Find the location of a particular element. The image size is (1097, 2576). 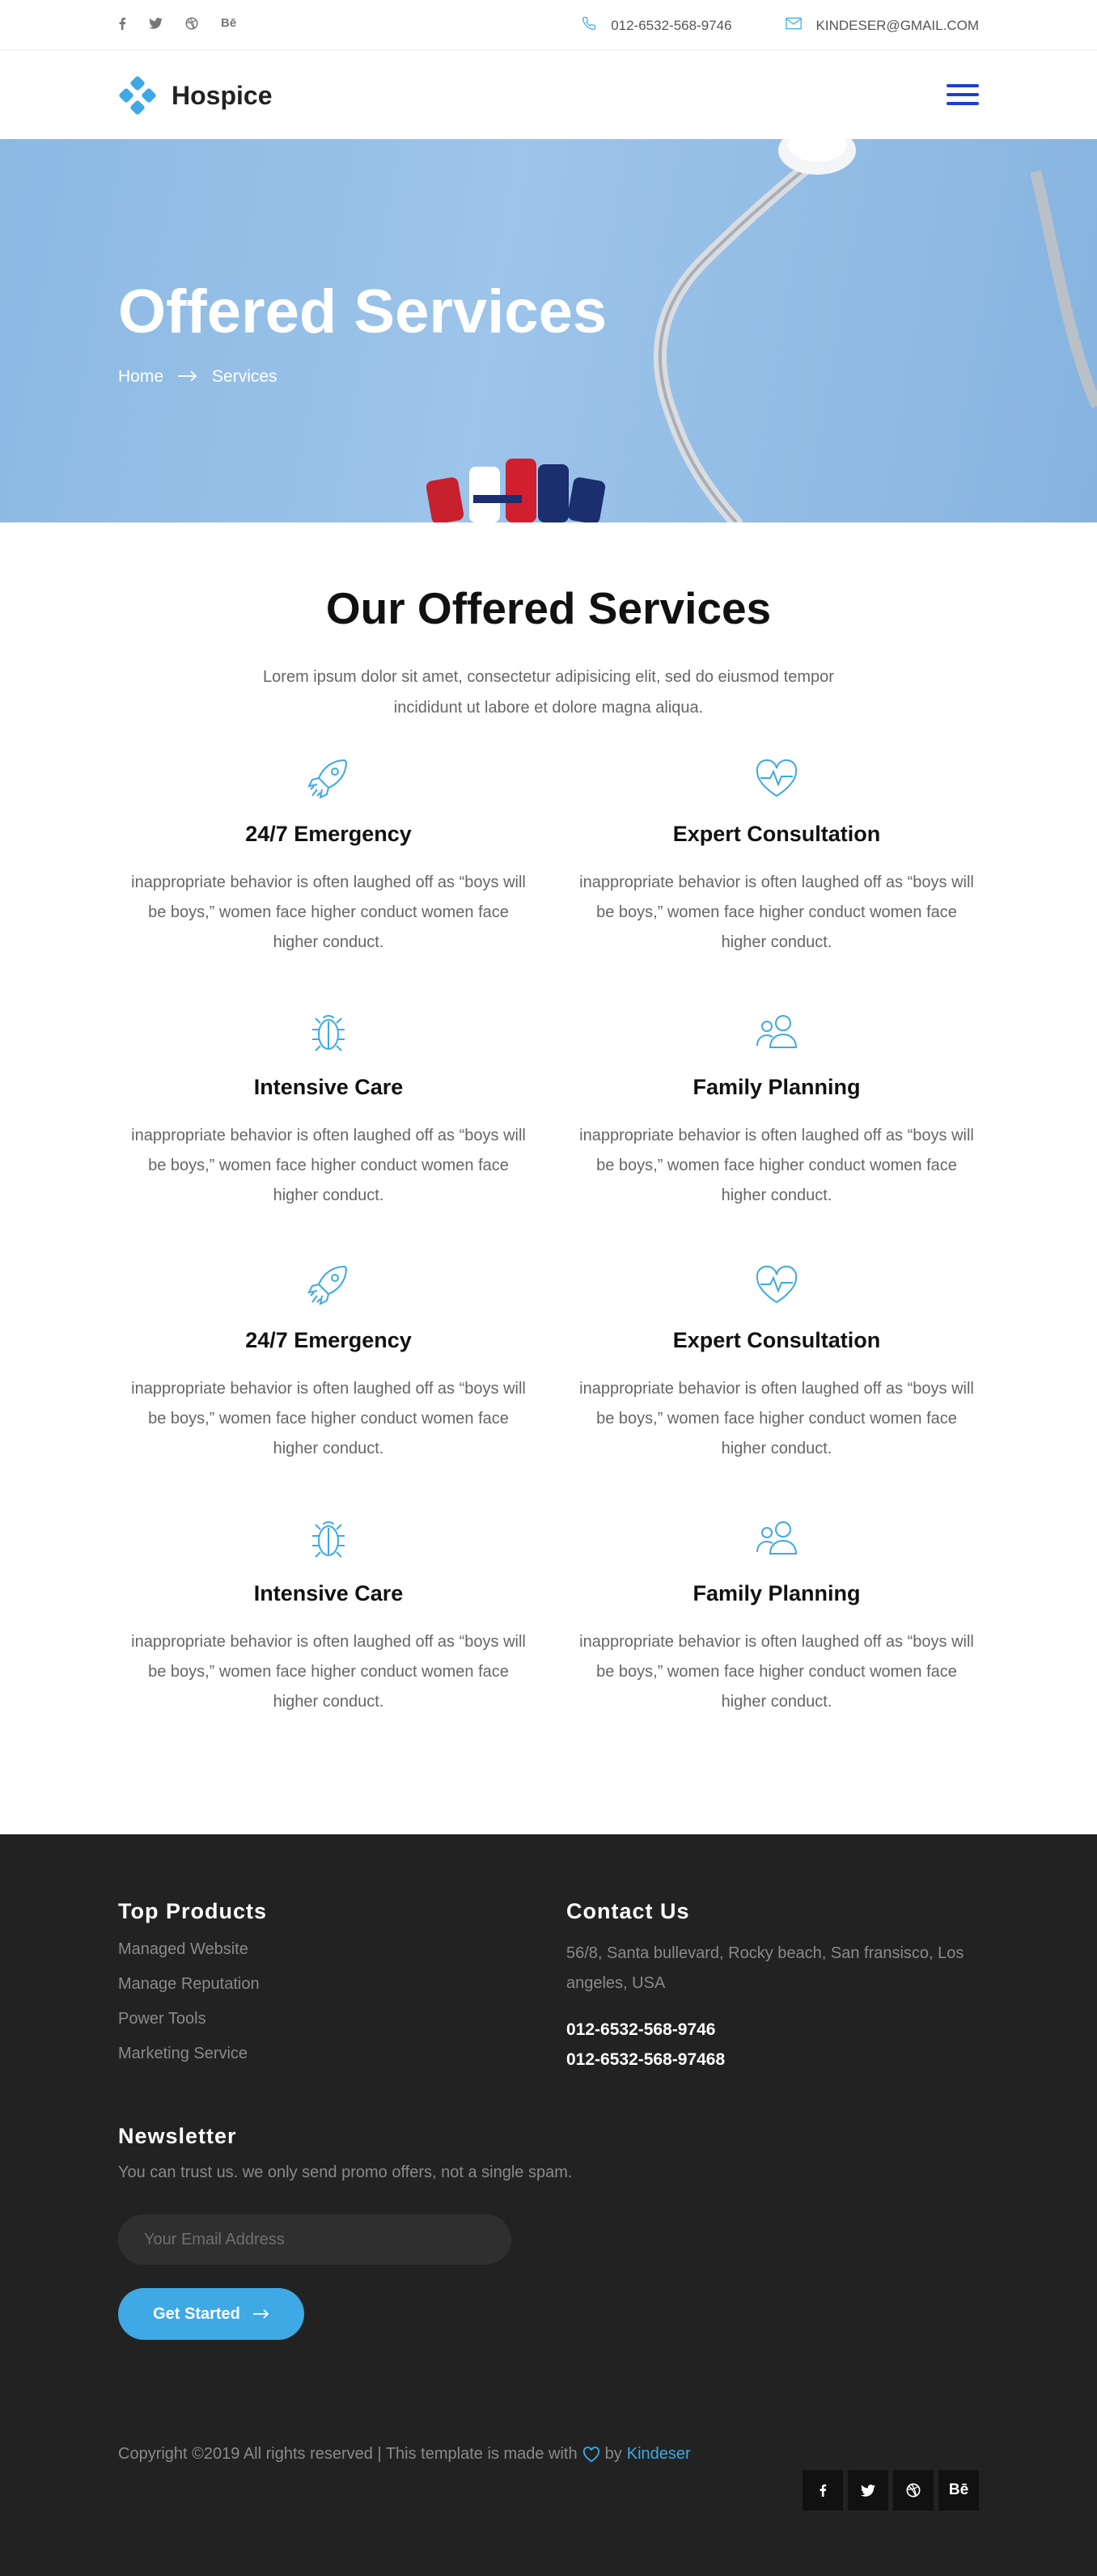

mail-icon is located at coordinates (793, 26).